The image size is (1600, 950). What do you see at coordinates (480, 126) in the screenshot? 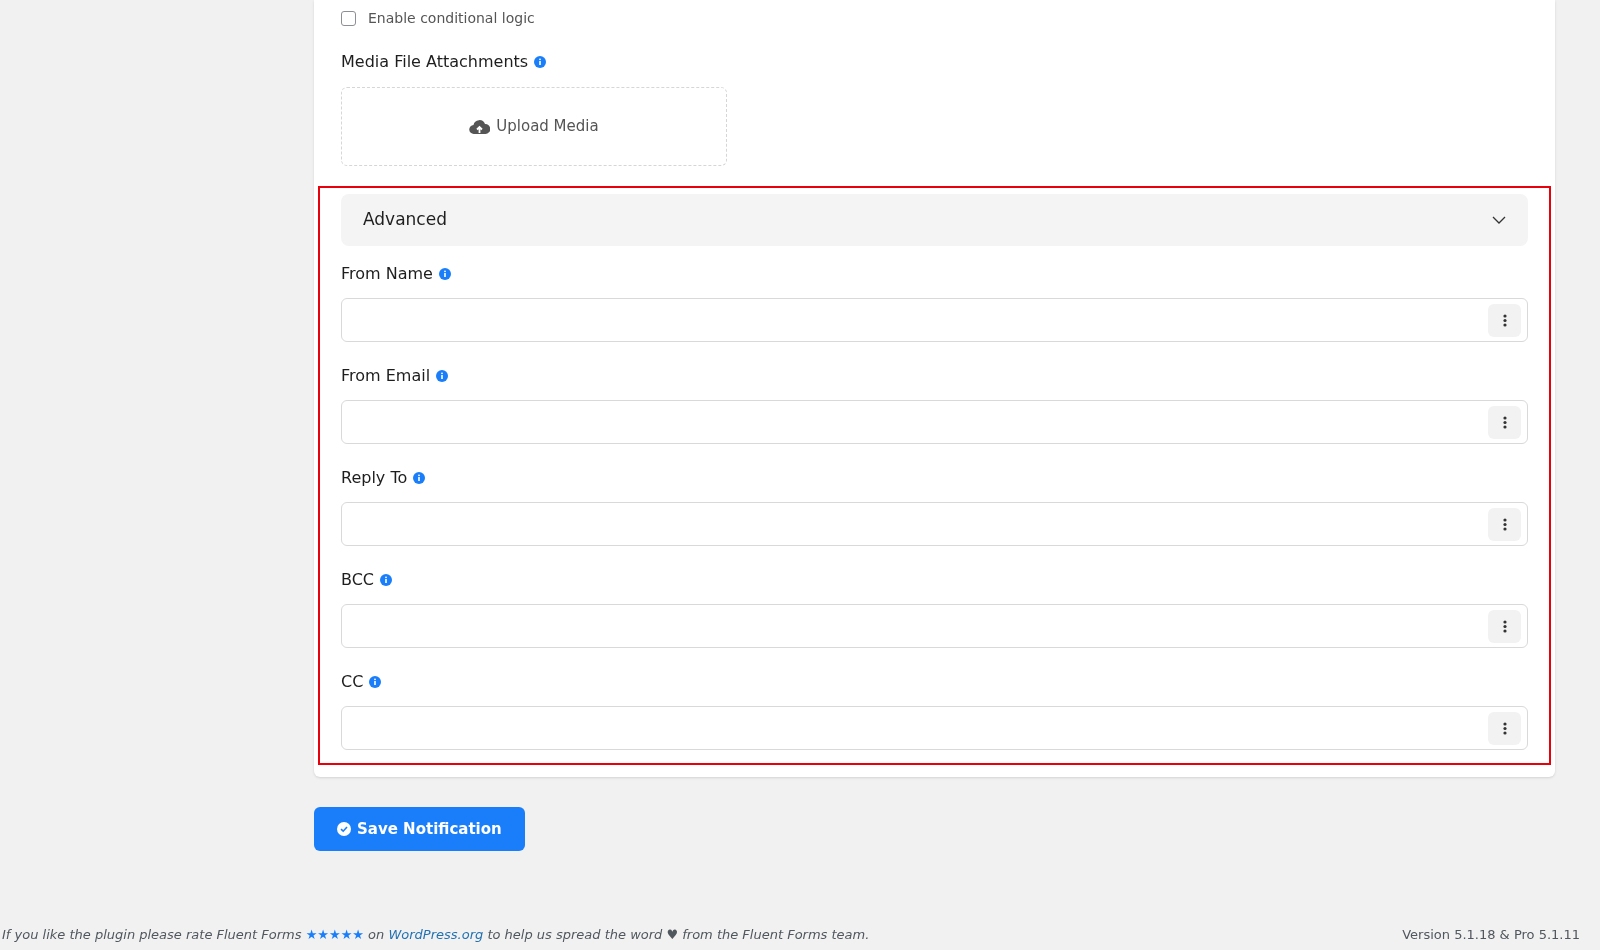
I see `cloud-upload-icon` at bounding box center [480, 126].